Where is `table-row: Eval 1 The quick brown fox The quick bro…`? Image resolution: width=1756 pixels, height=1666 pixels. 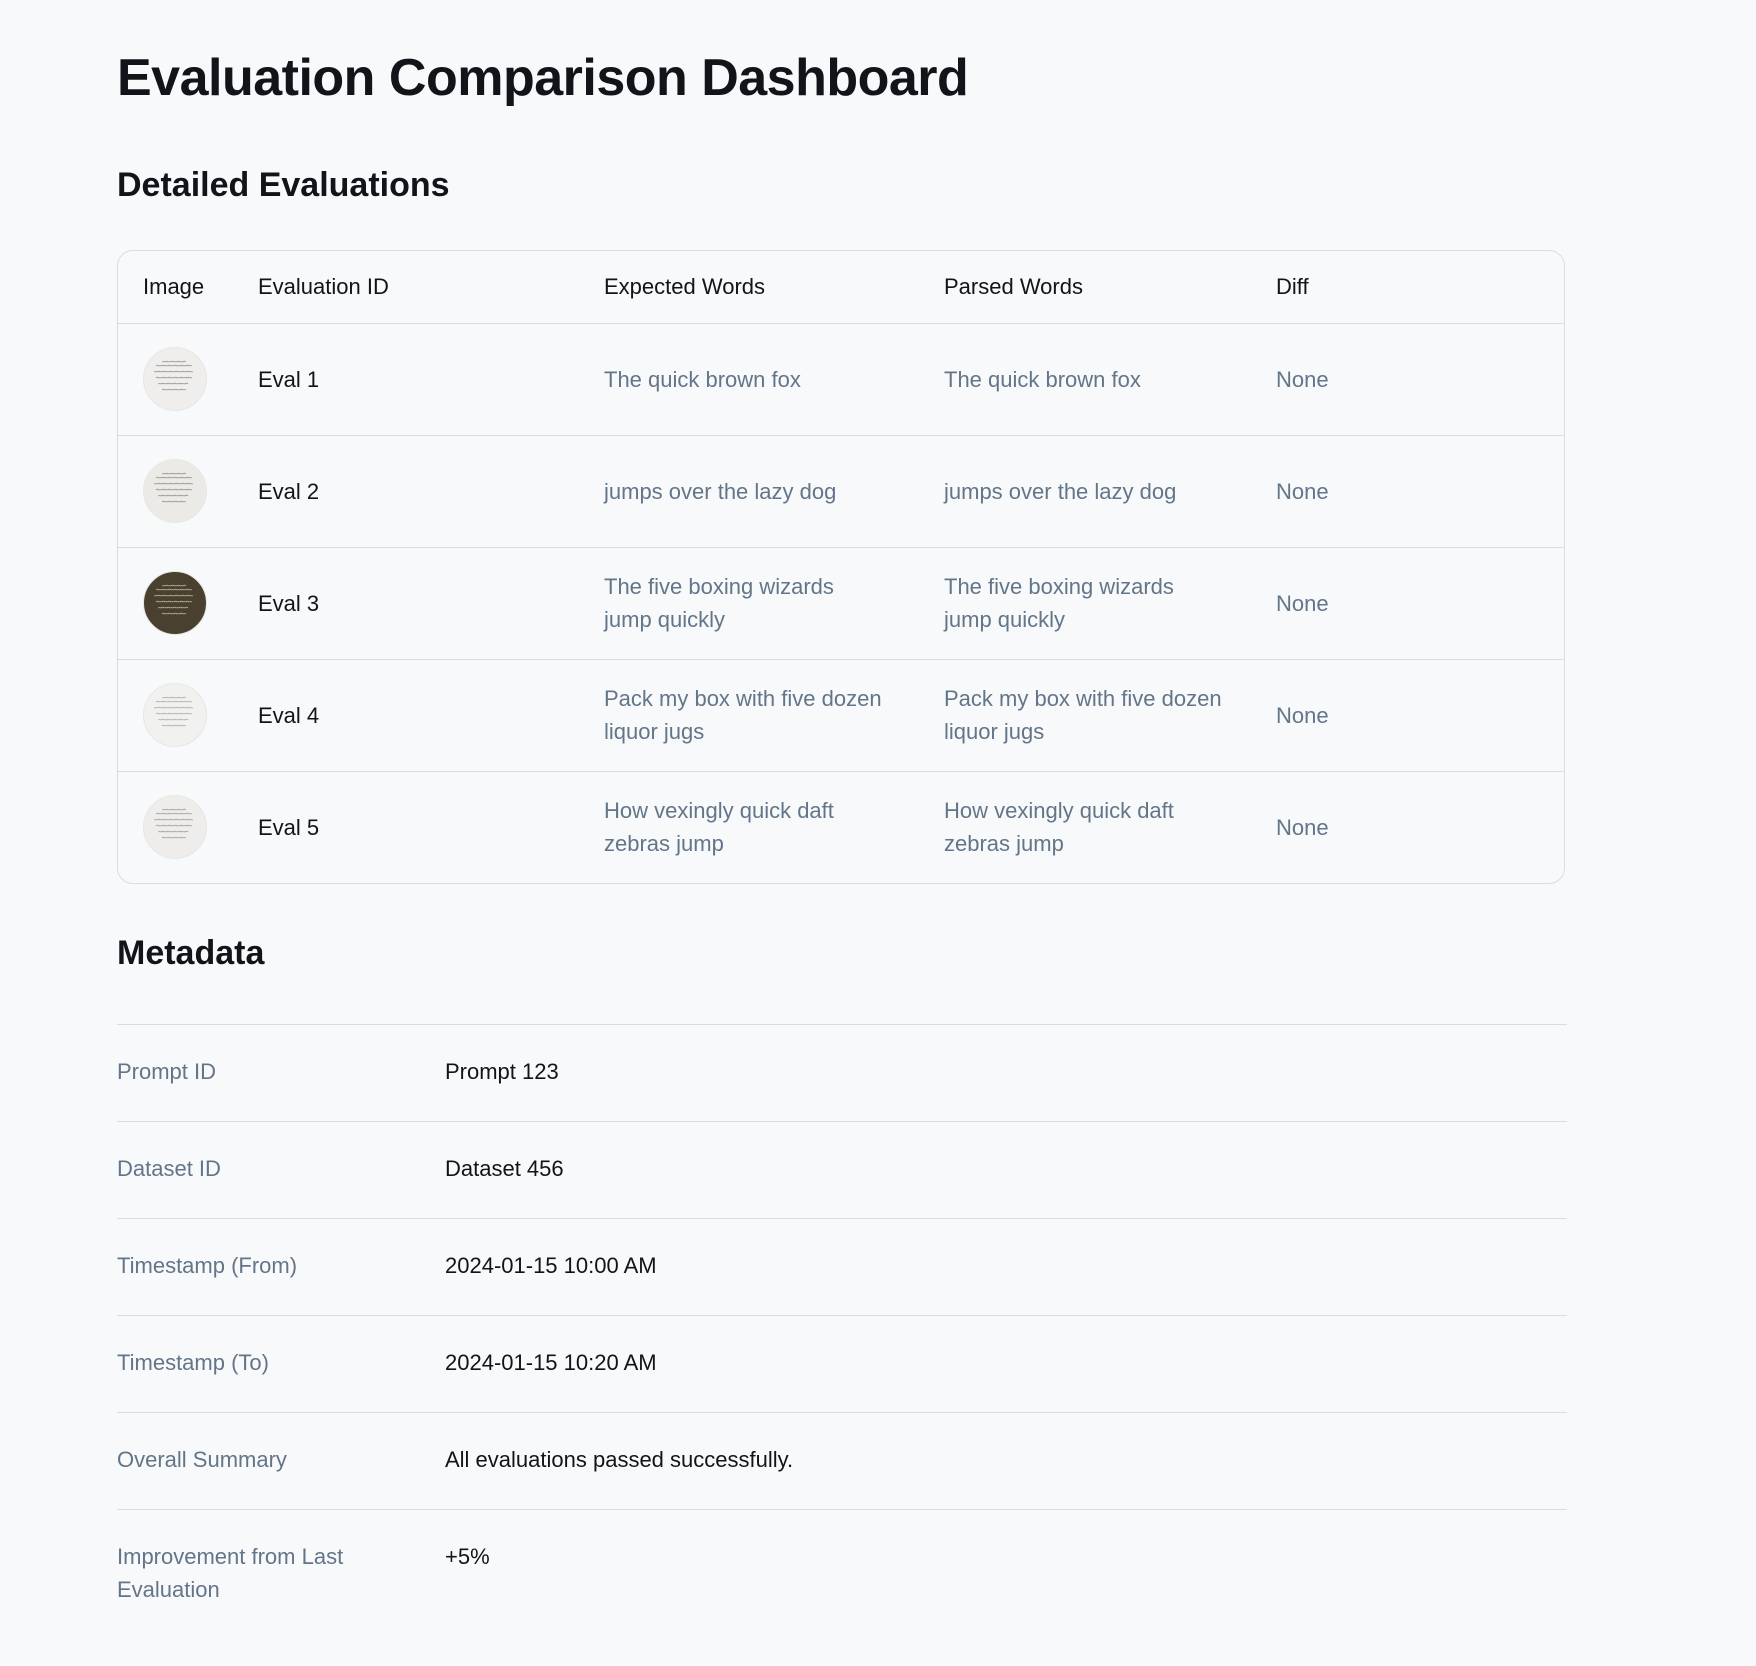 table-row: Eval 1 The quick brown fox The quick bro… is located at coordinates (841, 379).